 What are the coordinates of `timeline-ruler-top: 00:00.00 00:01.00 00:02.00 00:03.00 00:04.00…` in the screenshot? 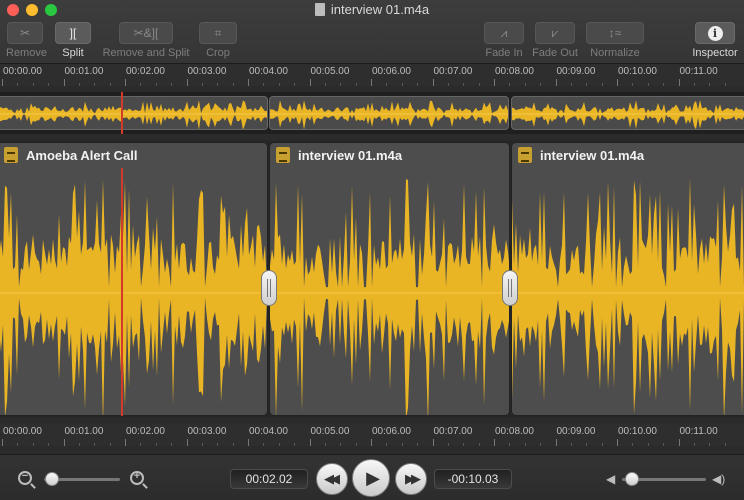 It's located at (372, 75).